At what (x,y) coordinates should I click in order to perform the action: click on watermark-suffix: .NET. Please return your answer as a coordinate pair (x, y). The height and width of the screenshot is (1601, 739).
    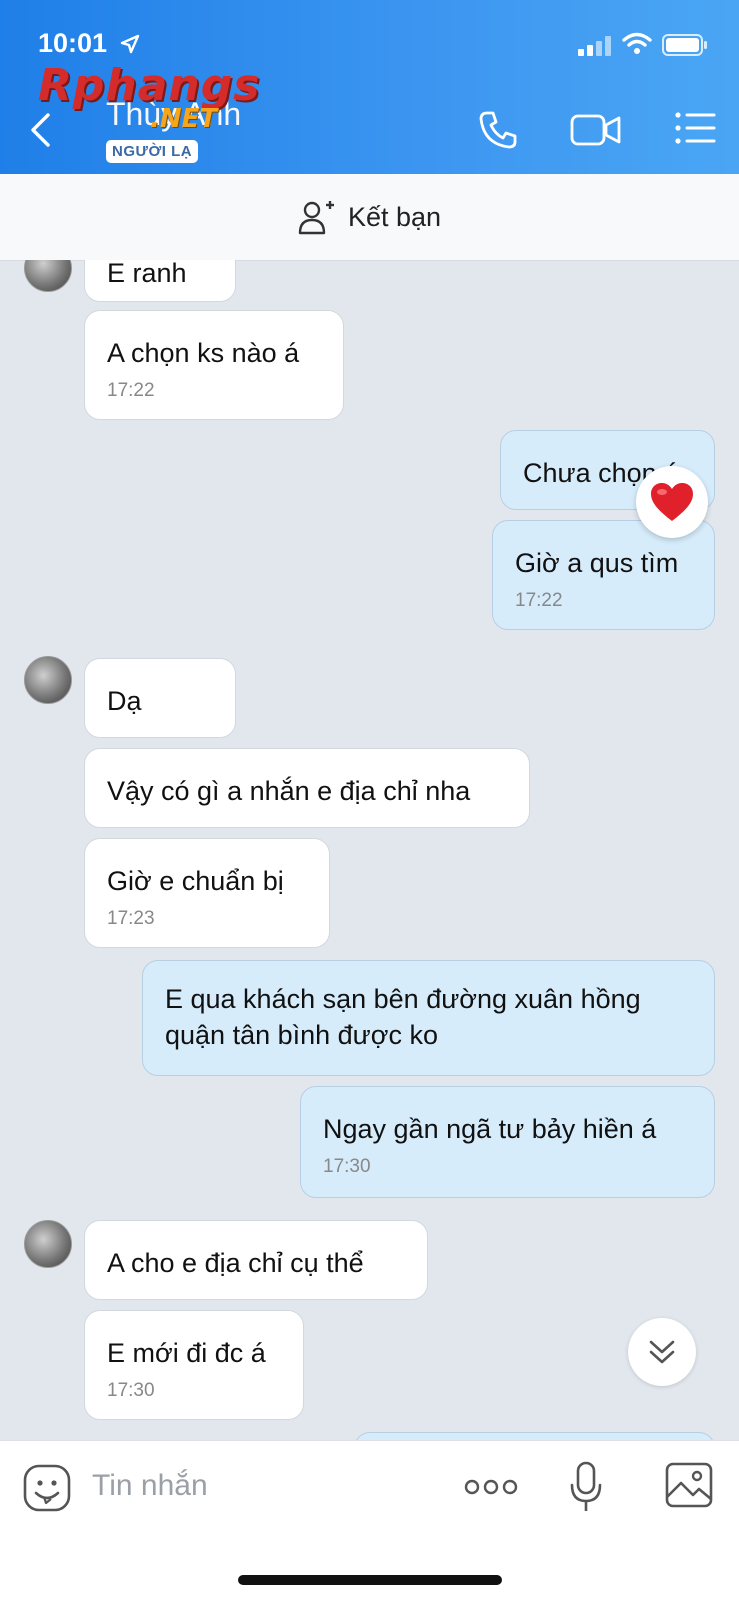
    Looking at the image, I should click on (184, 119).